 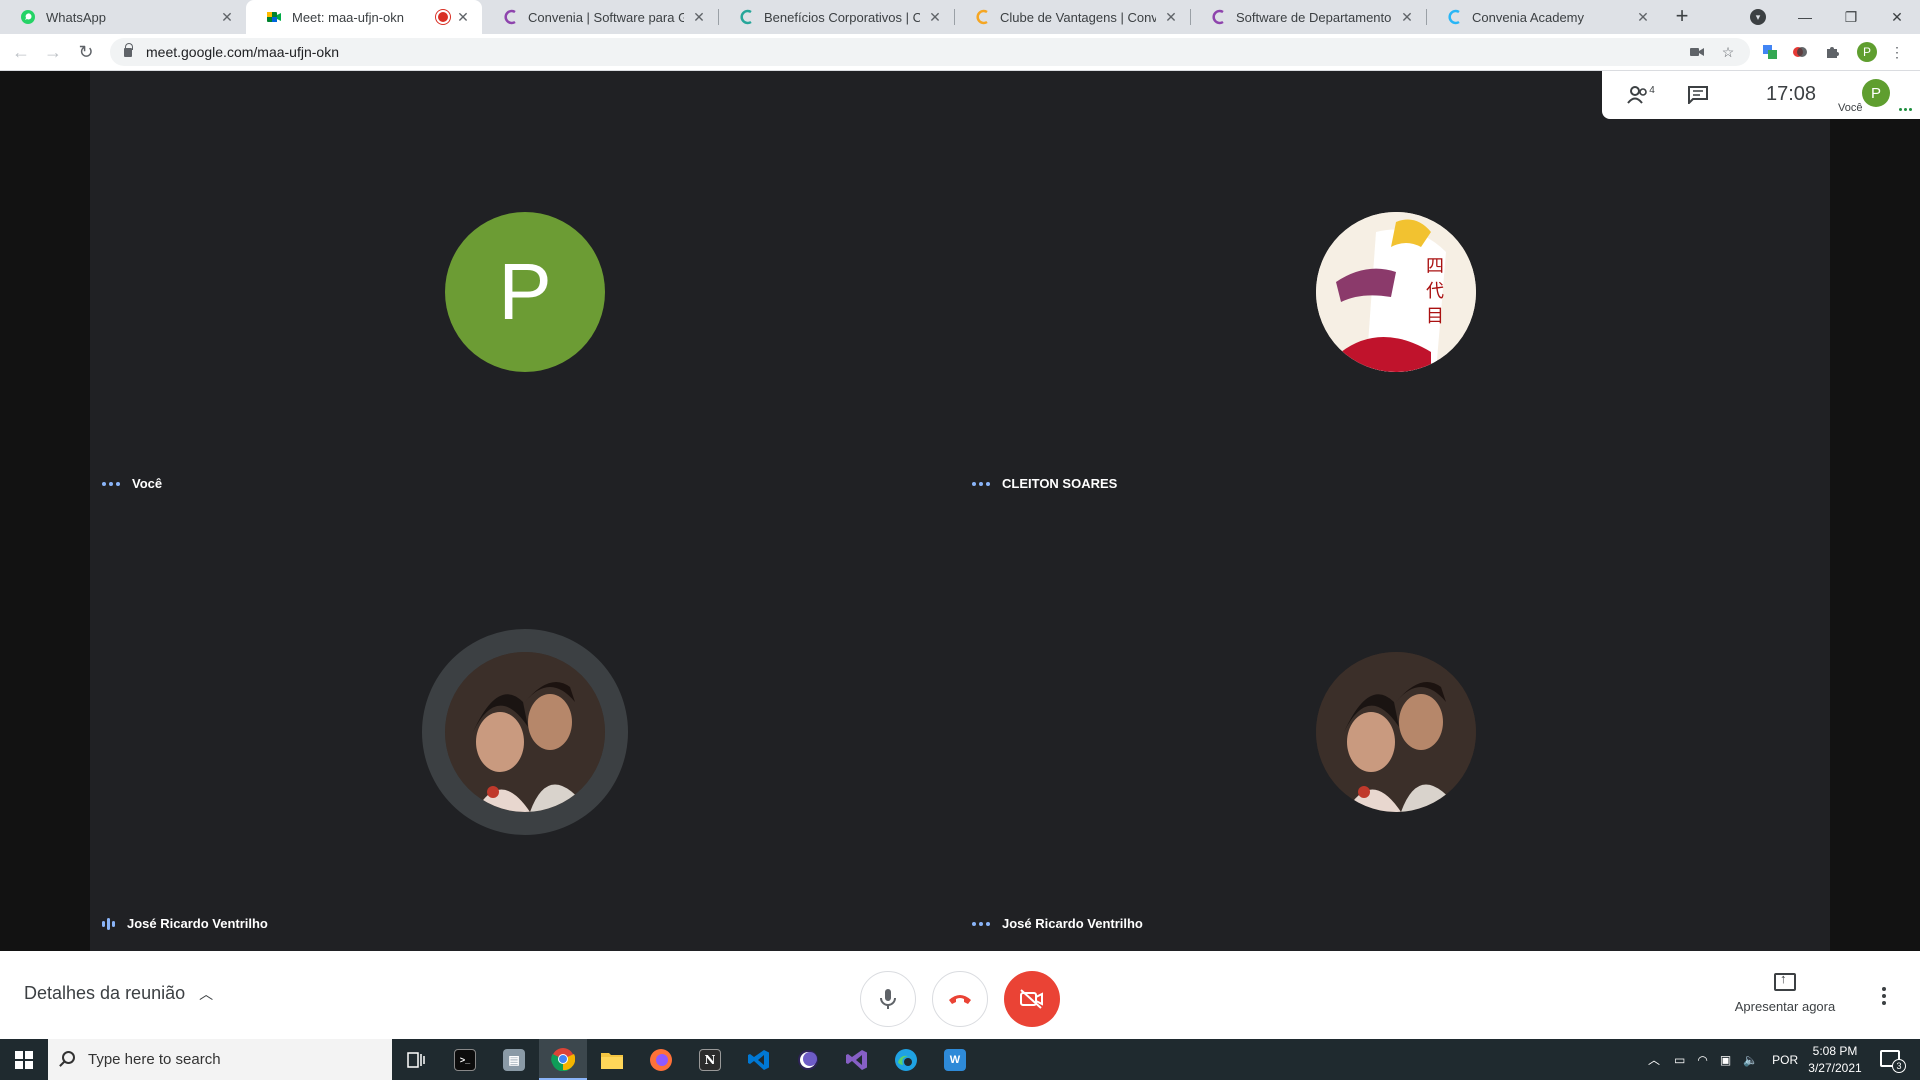 I want to click on tab-convenia-departamento: Software de Departamento Pess ✕, so click(x=1308, y=17).